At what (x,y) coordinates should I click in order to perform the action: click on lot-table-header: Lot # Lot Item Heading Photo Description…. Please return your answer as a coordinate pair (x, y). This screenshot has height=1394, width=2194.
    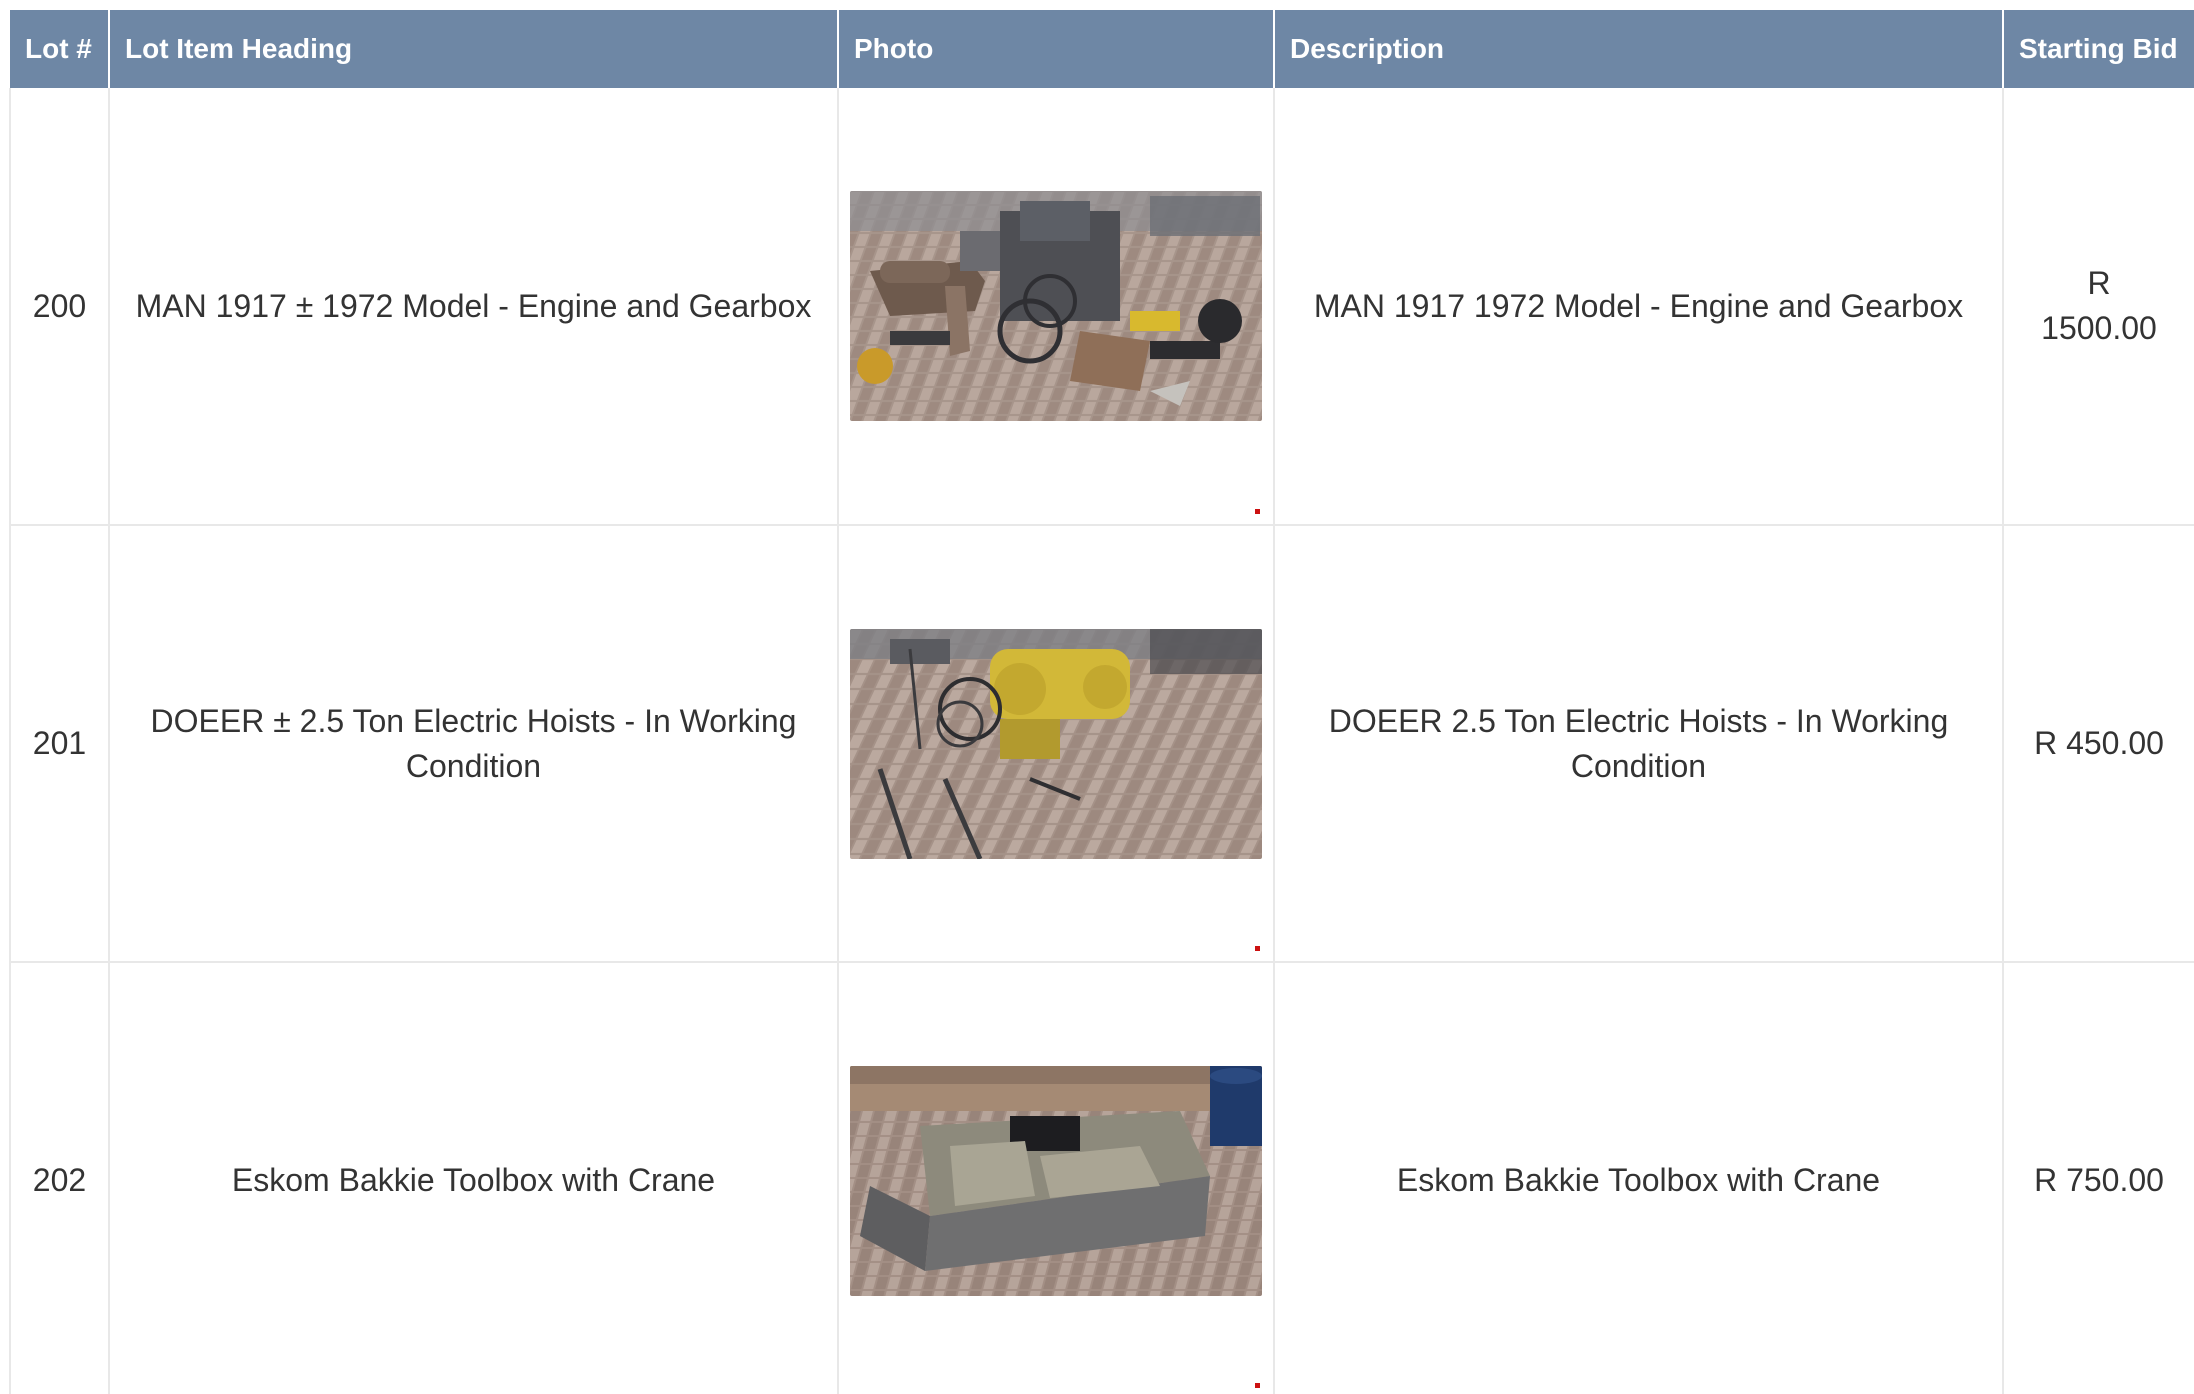
    Looking at the image, I should click on (1102, 49).